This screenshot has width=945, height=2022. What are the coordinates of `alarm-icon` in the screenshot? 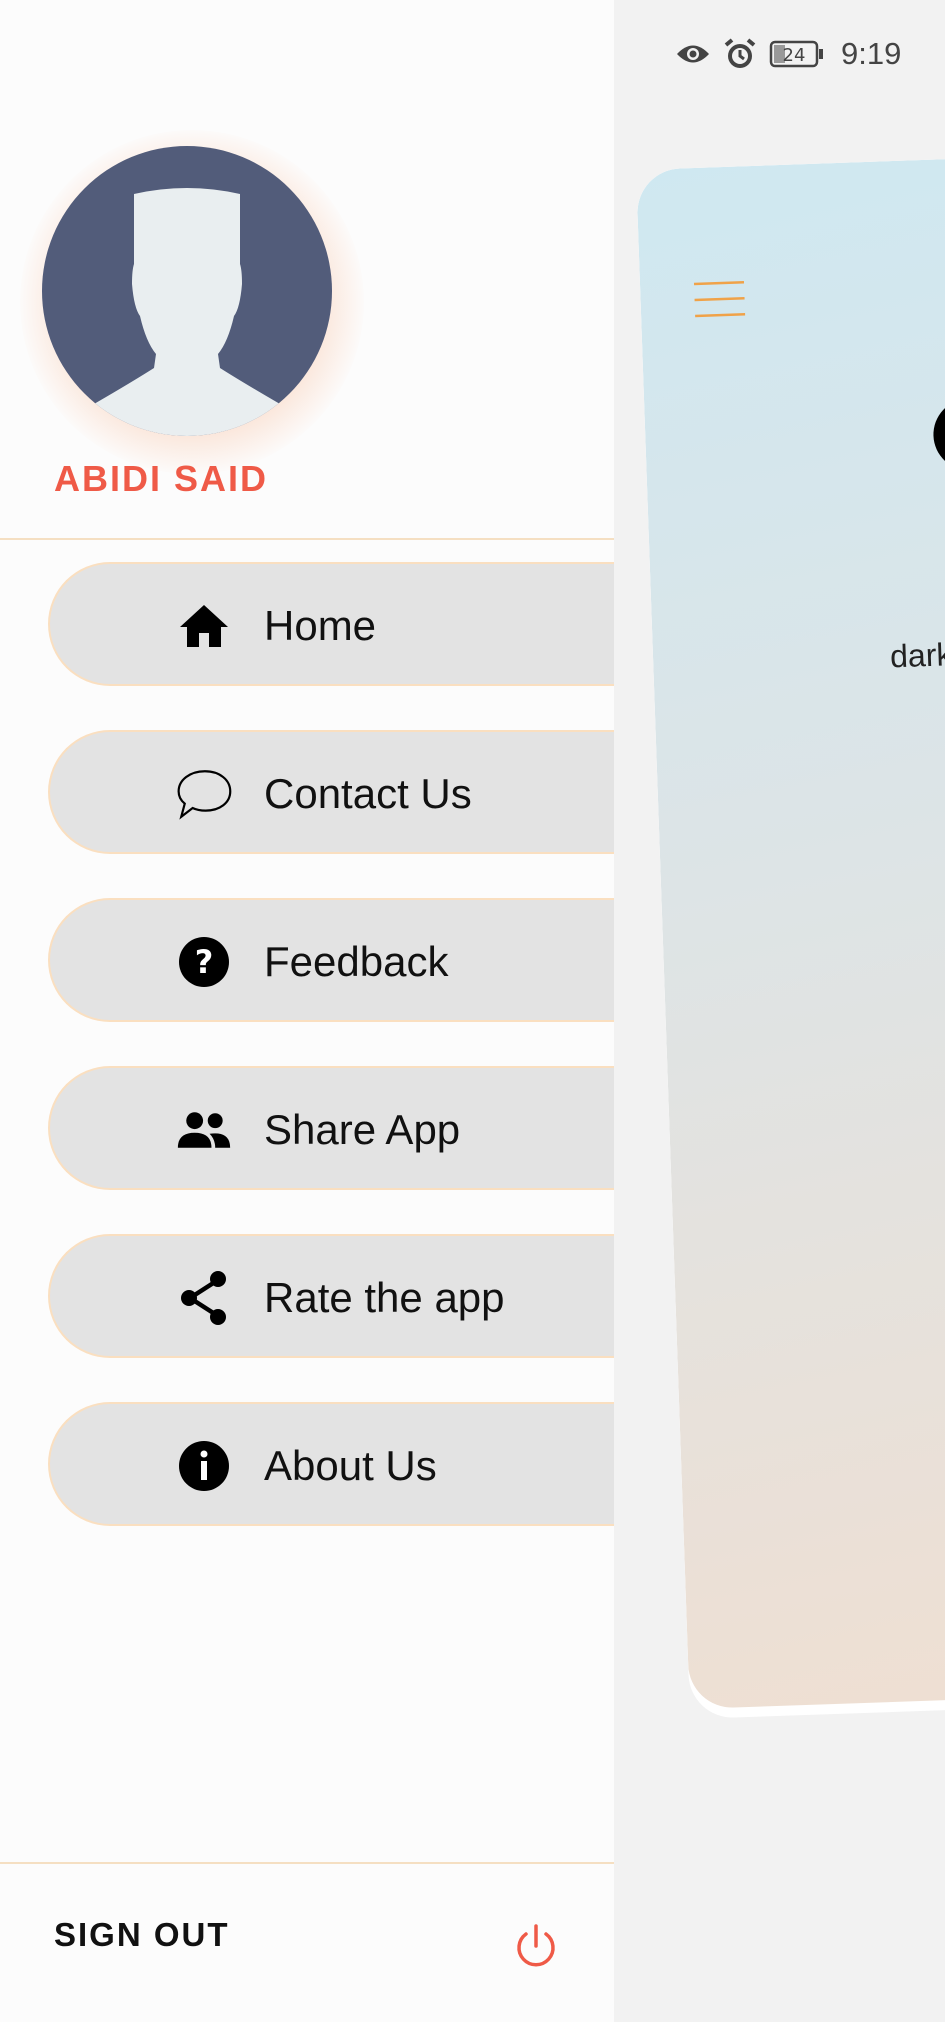 It's located at (740, 53).